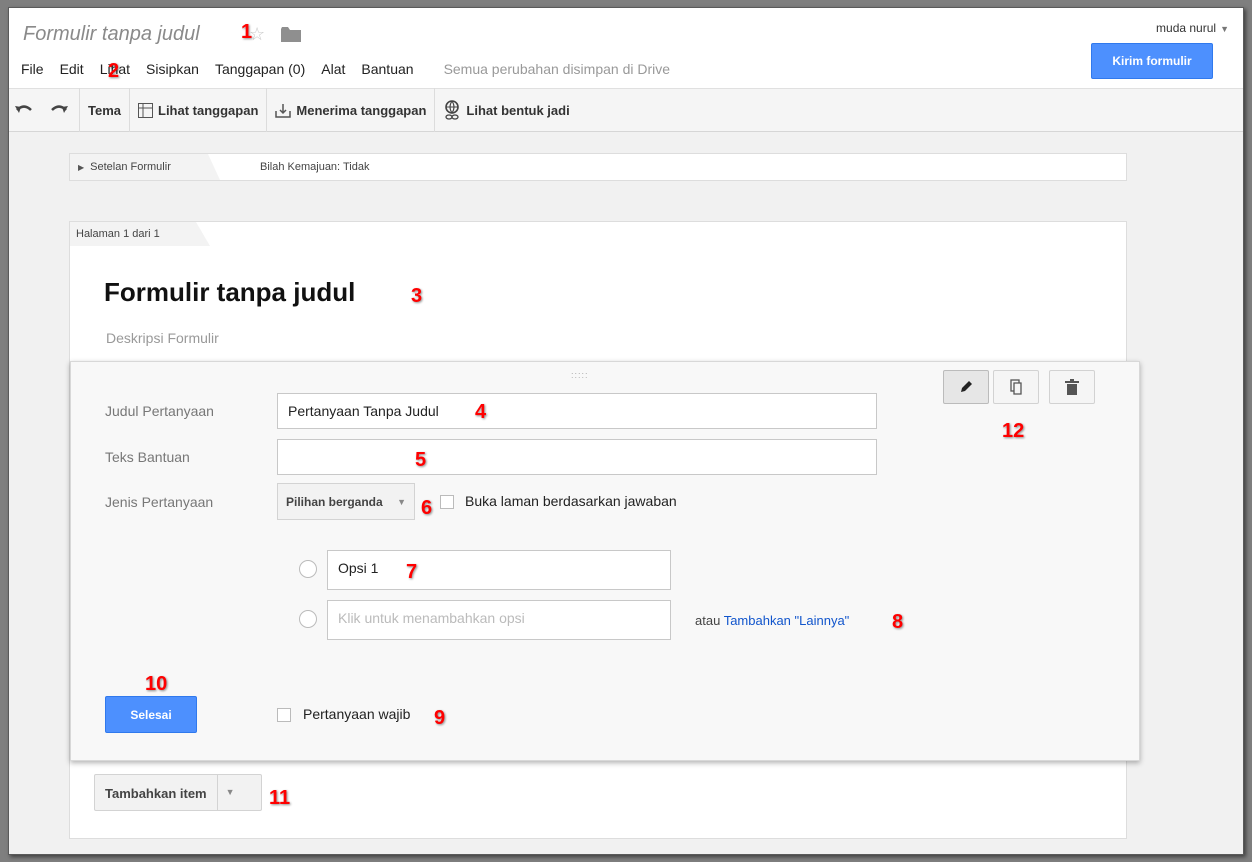 The width and height of the screenshot is (1252, 862). What do you see at coordinates (140, 234) in the screenshot?
I see `page-label: Halaman 1 dari 1` at bounding box center [140, 234].